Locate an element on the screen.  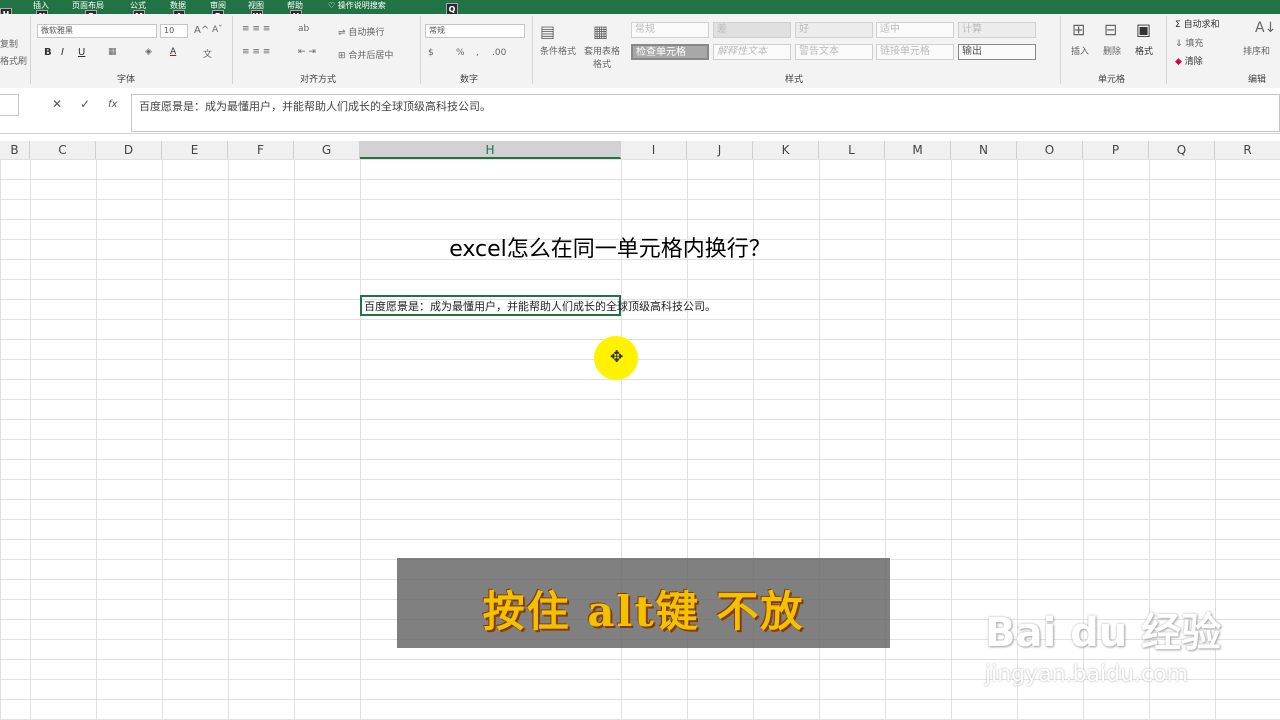
cells-group-label: 单元格 is located at coordinates (1112, 80).